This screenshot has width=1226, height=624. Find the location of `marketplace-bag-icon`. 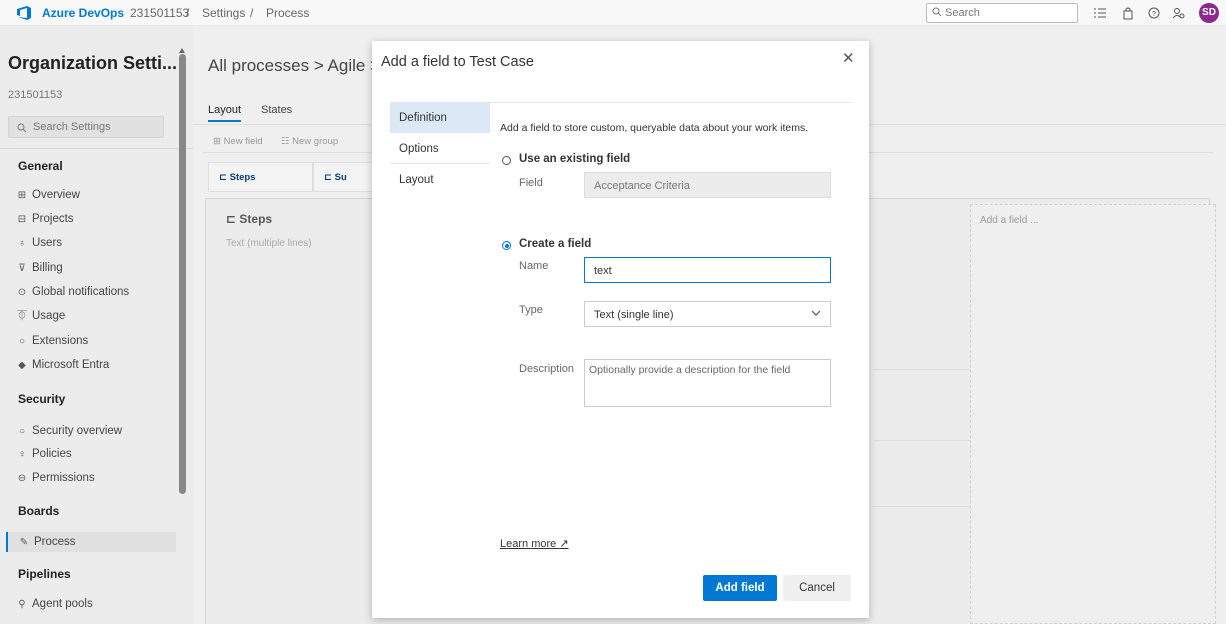

marketplace-bag-icon is located at coordinates (1128, 13).